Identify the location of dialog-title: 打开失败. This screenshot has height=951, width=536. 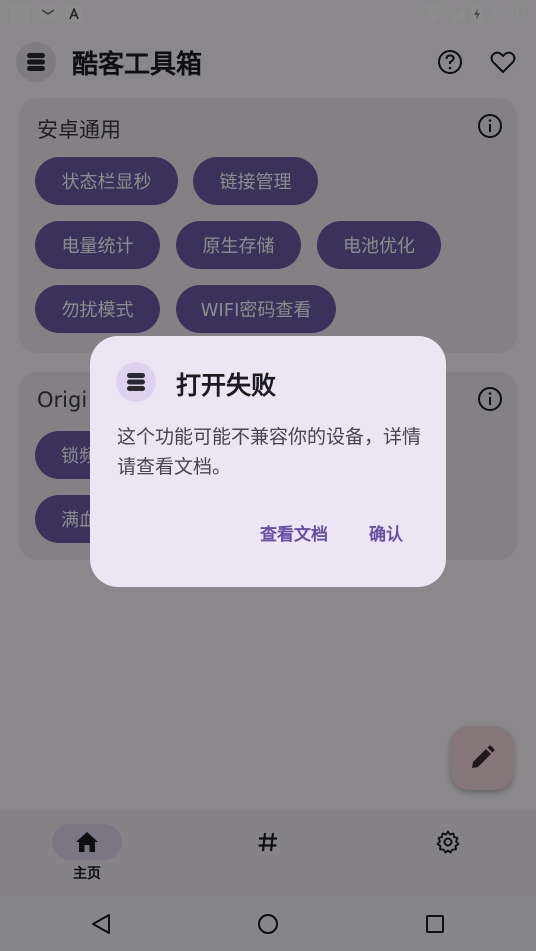
(226, 385).